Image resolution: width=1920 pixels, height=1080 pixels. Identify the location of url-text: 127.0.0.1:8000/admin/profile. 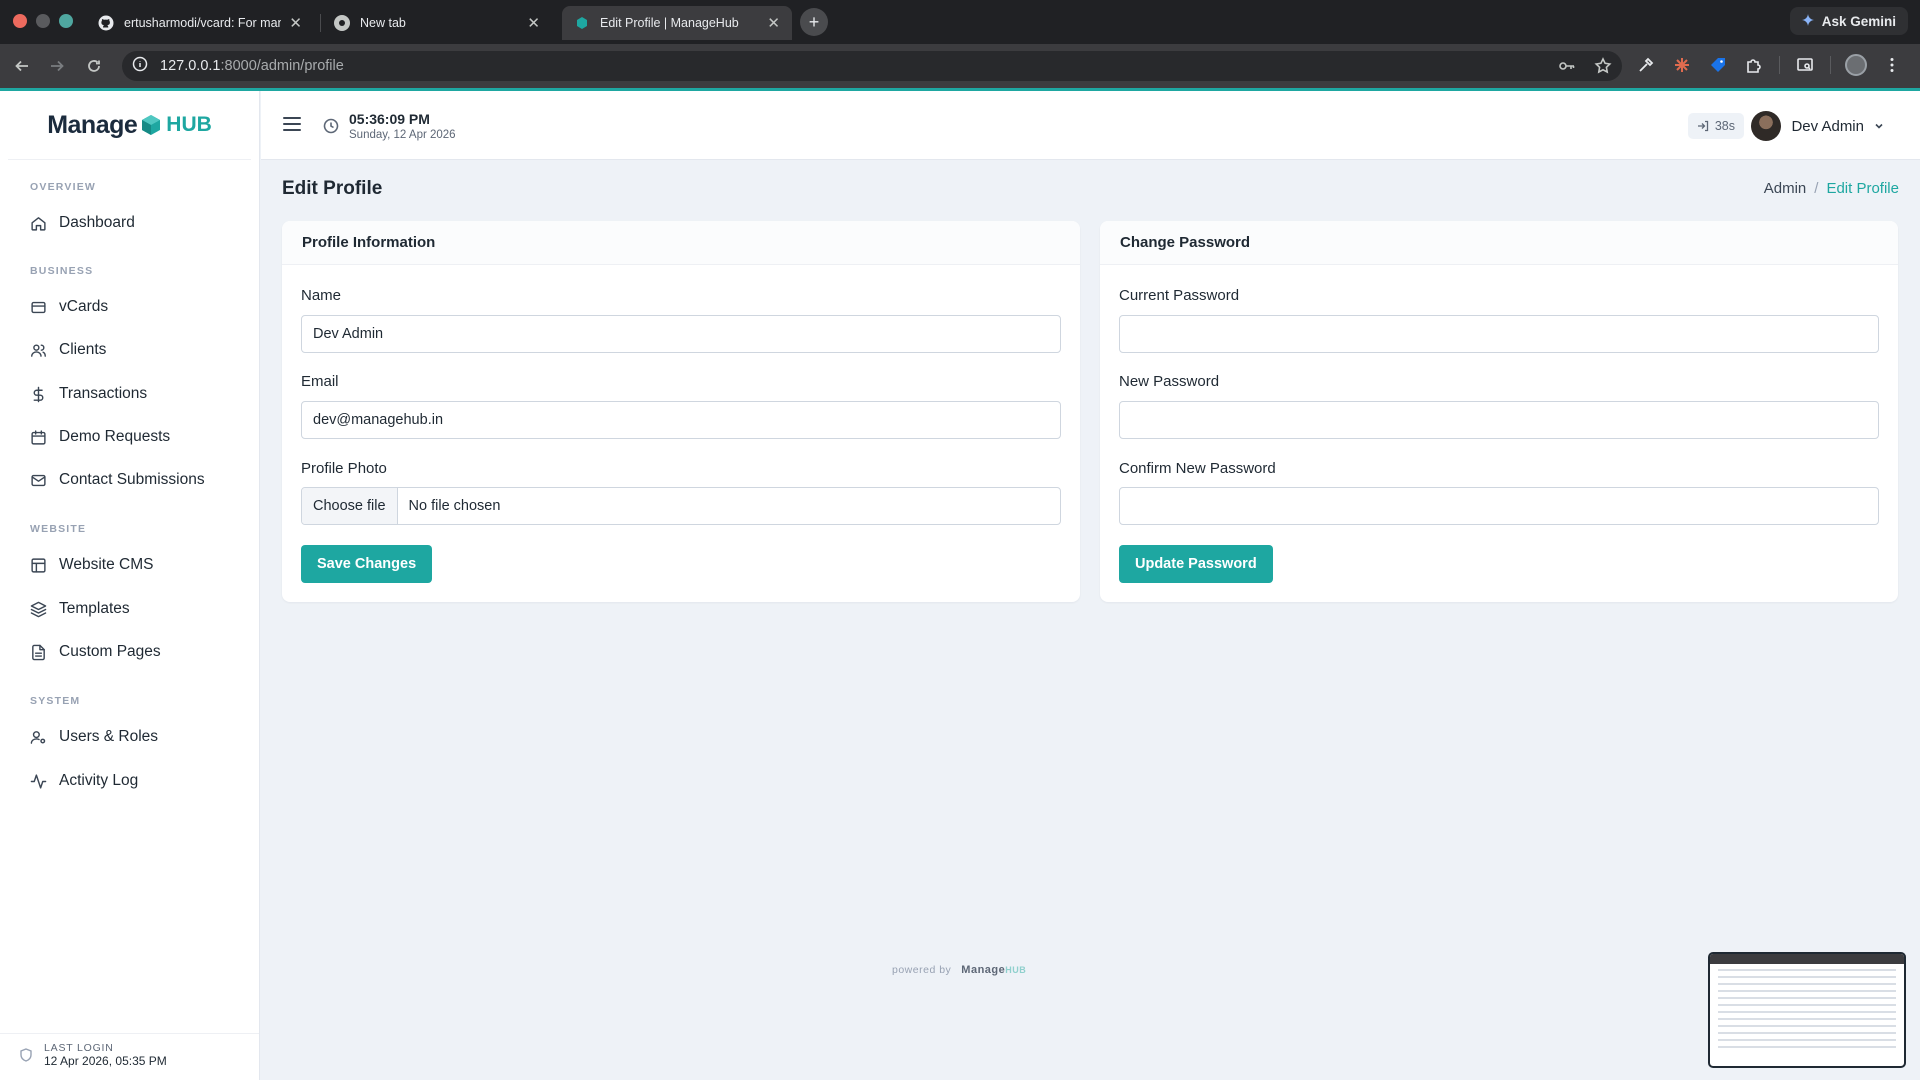
(252, 66).